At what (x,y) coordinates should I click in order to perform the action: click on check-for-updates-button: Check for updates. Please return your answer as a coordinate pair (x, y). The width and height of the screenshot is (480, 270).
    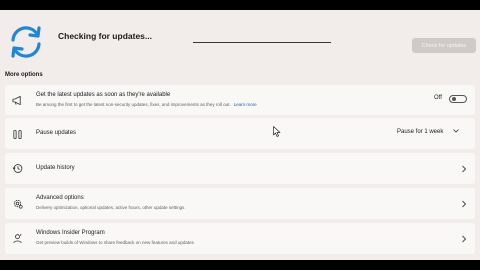
    Looking at the image, I should click on (444, 45).